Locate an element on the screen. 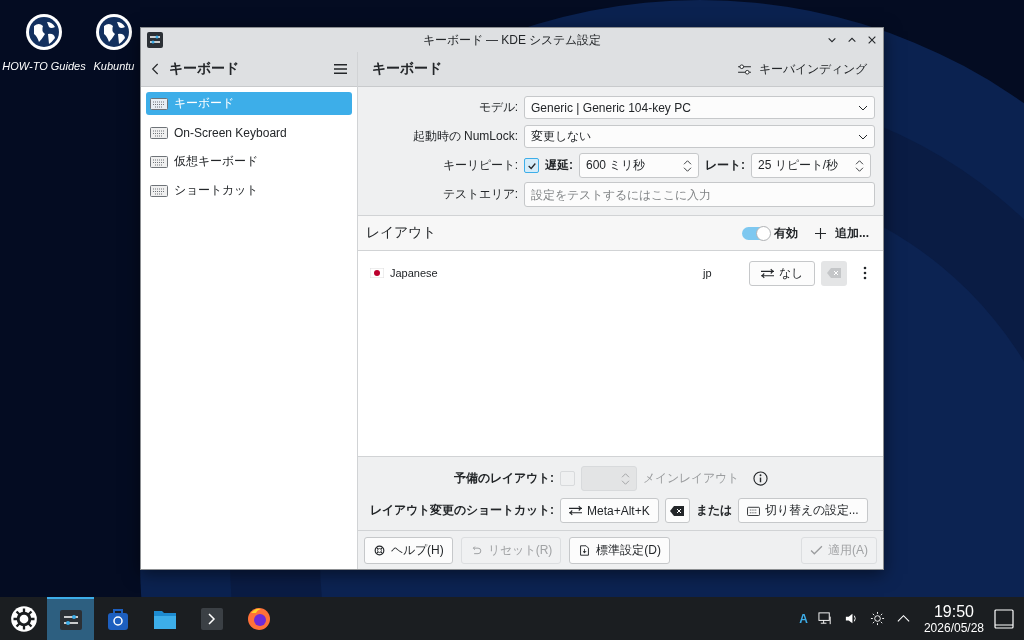  minimize-icon is located at coordinates (832, 40).